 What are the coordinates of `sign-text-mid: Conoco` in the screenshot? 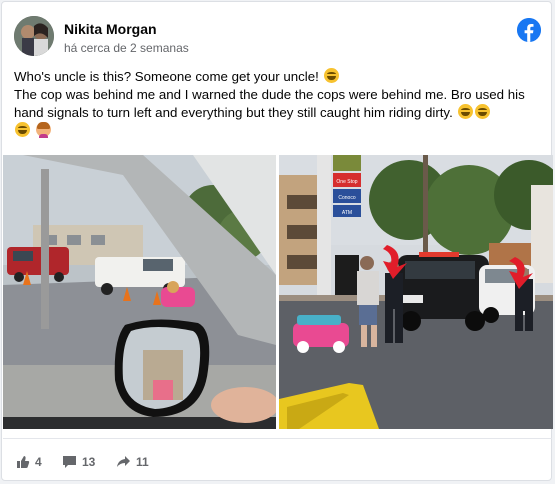 It's located at (346, 198).